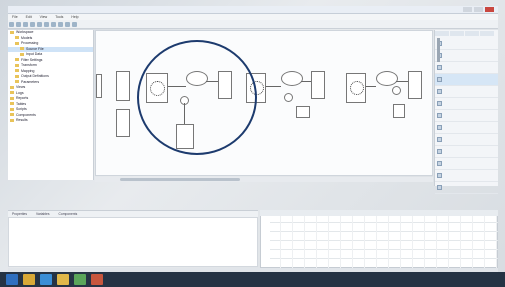 Image resolution: width=505 pixels, height=287 pixels. What do you see at coordinates (29, 279) in the screenshot?
I see `explorer-icon` at bounding box center [29, 279].